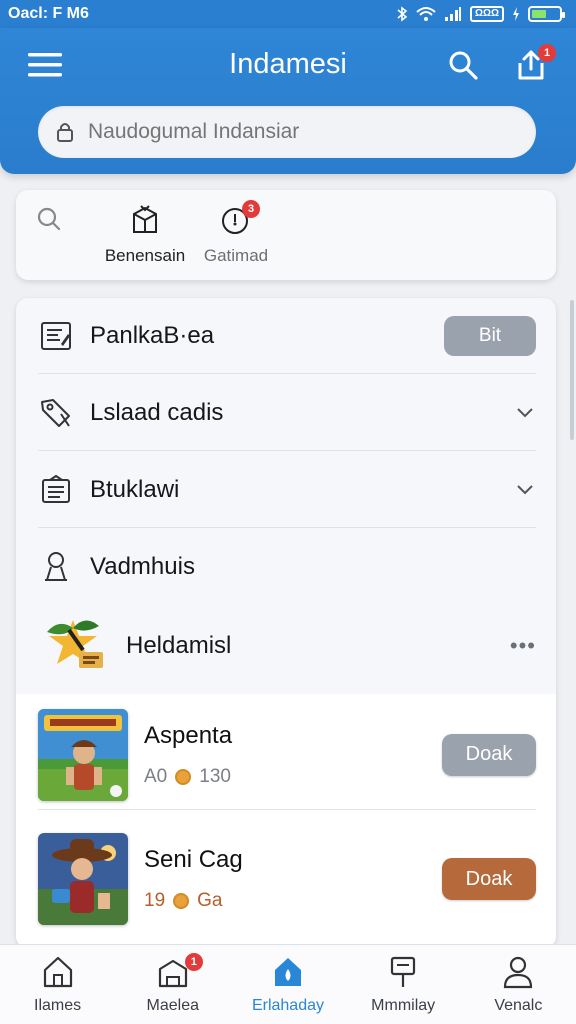 This screenshot has width=576, height=1024. I want to click on search-bar, so click(287, 132).